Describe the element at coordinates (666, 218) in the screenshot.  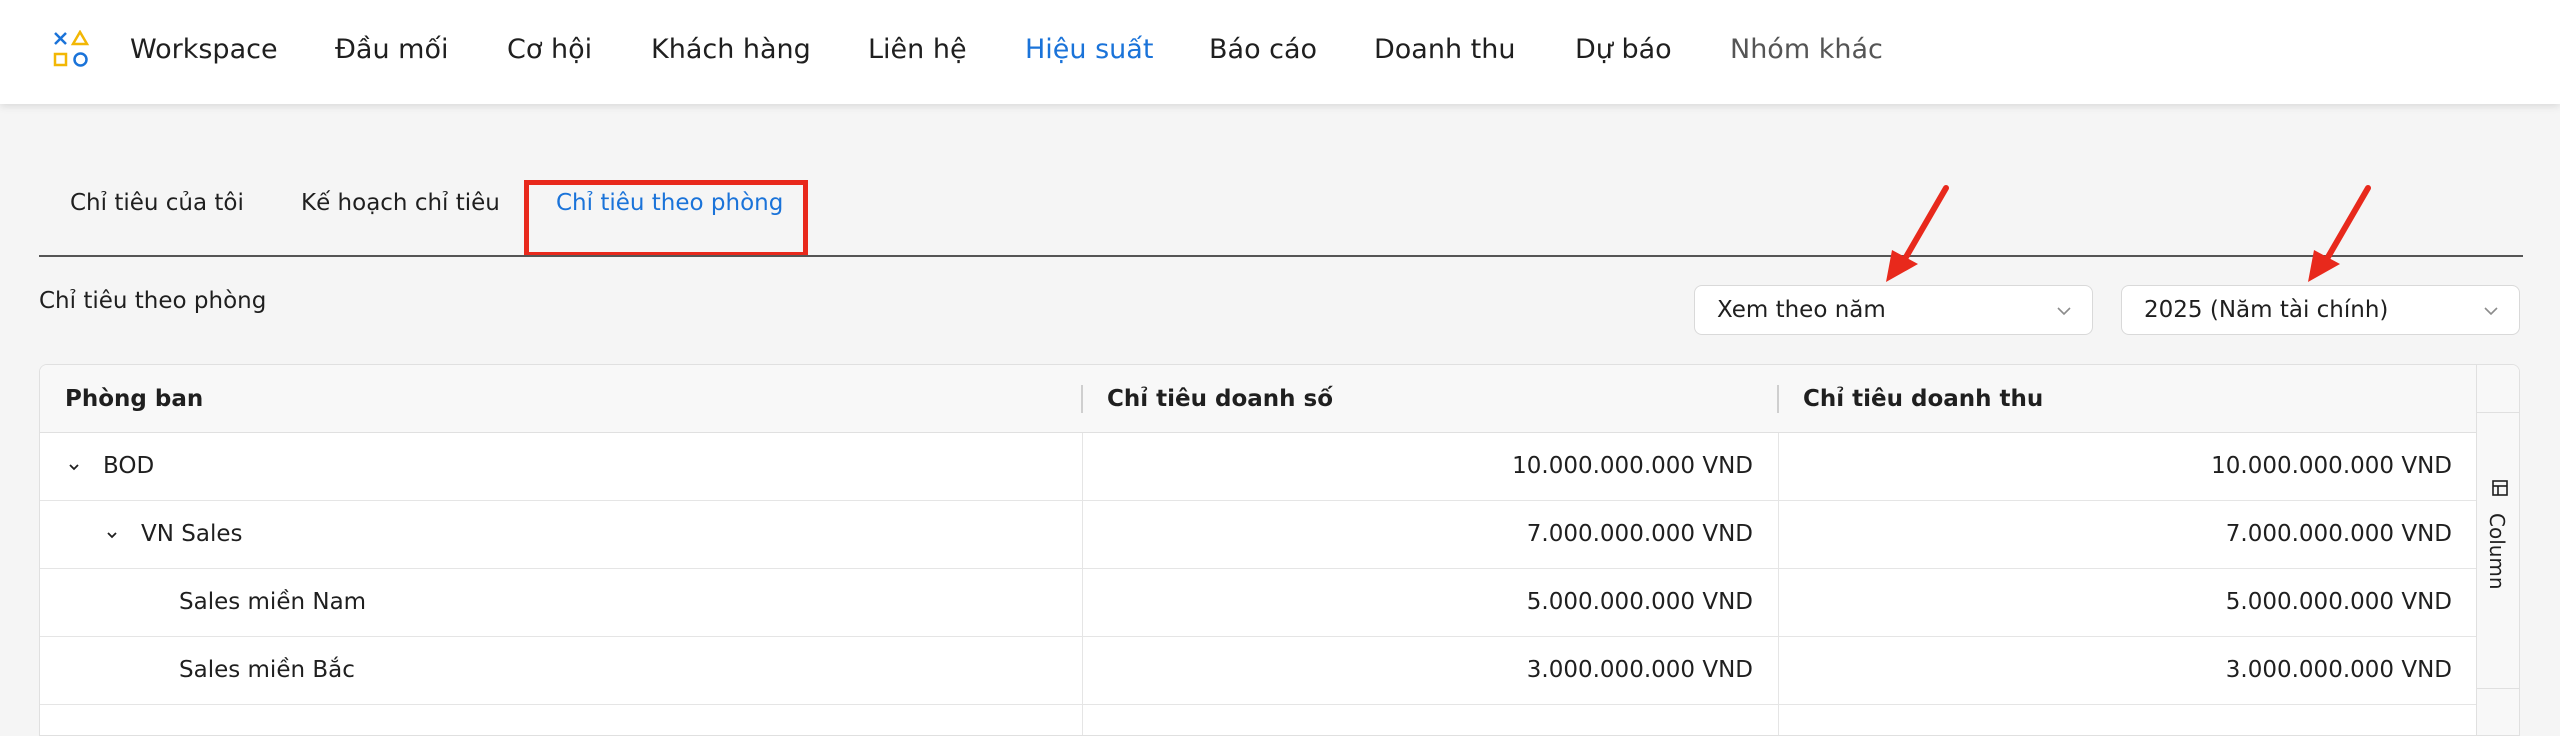
I see `highlight-box` at that location.